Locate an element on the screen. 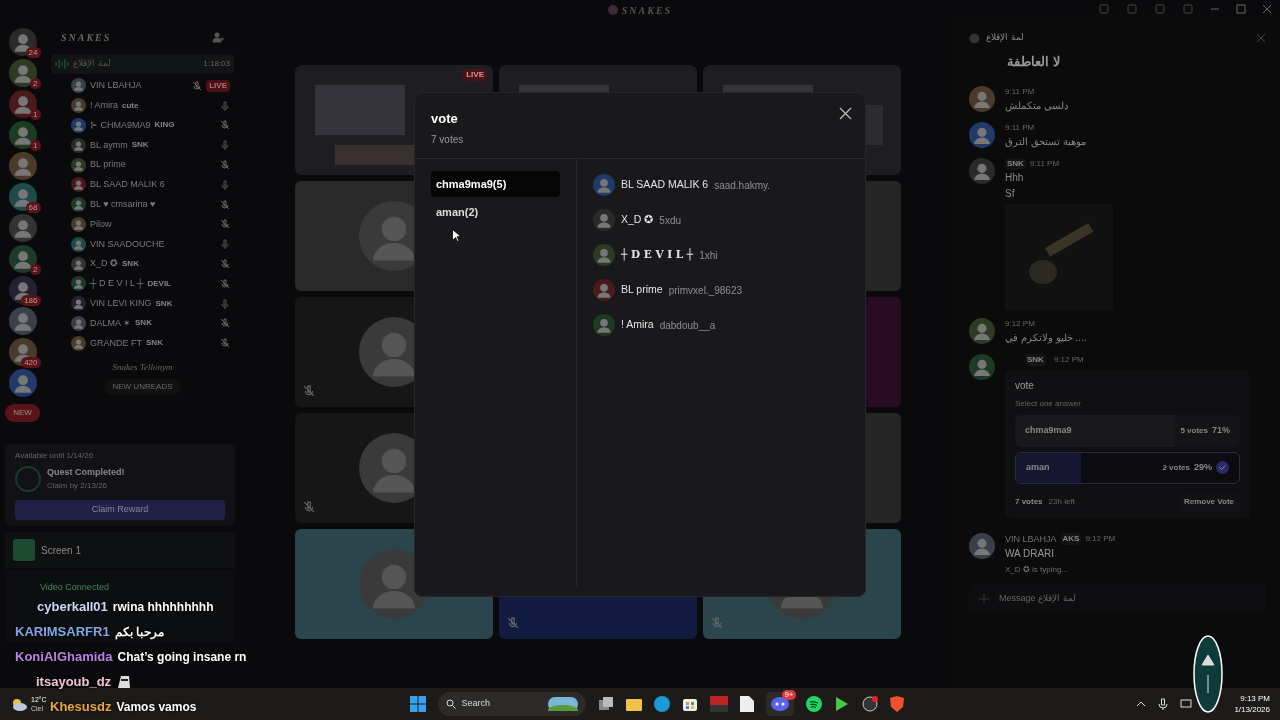  voter-username: 5xdu is located at coordinates (670, 220).